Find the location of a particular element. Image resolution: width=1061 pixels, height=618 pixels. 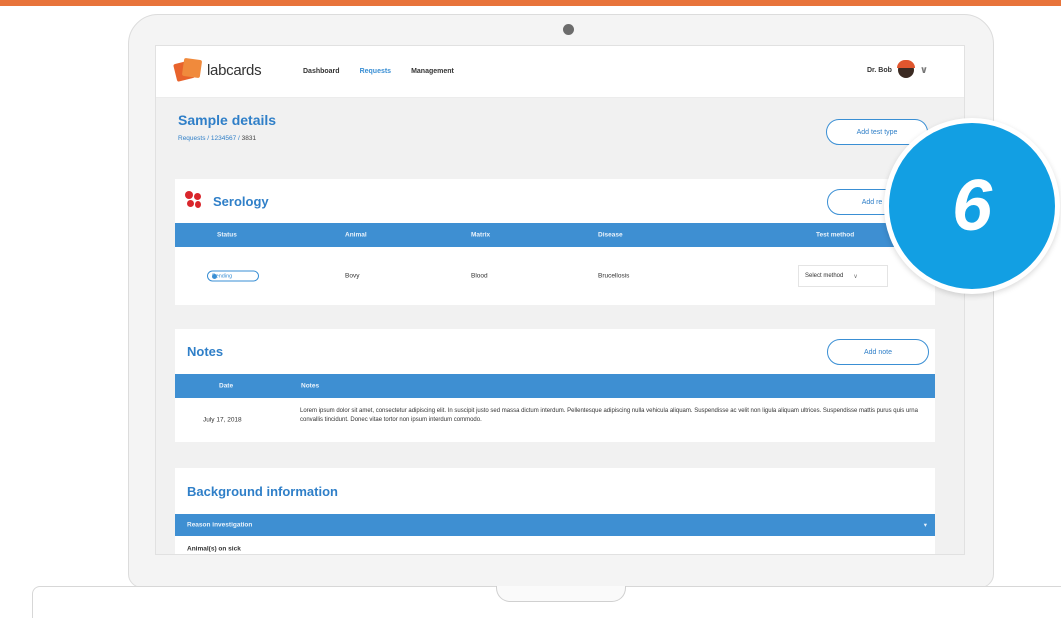

nav-requests: Requests is located at coordinates (376, 71).